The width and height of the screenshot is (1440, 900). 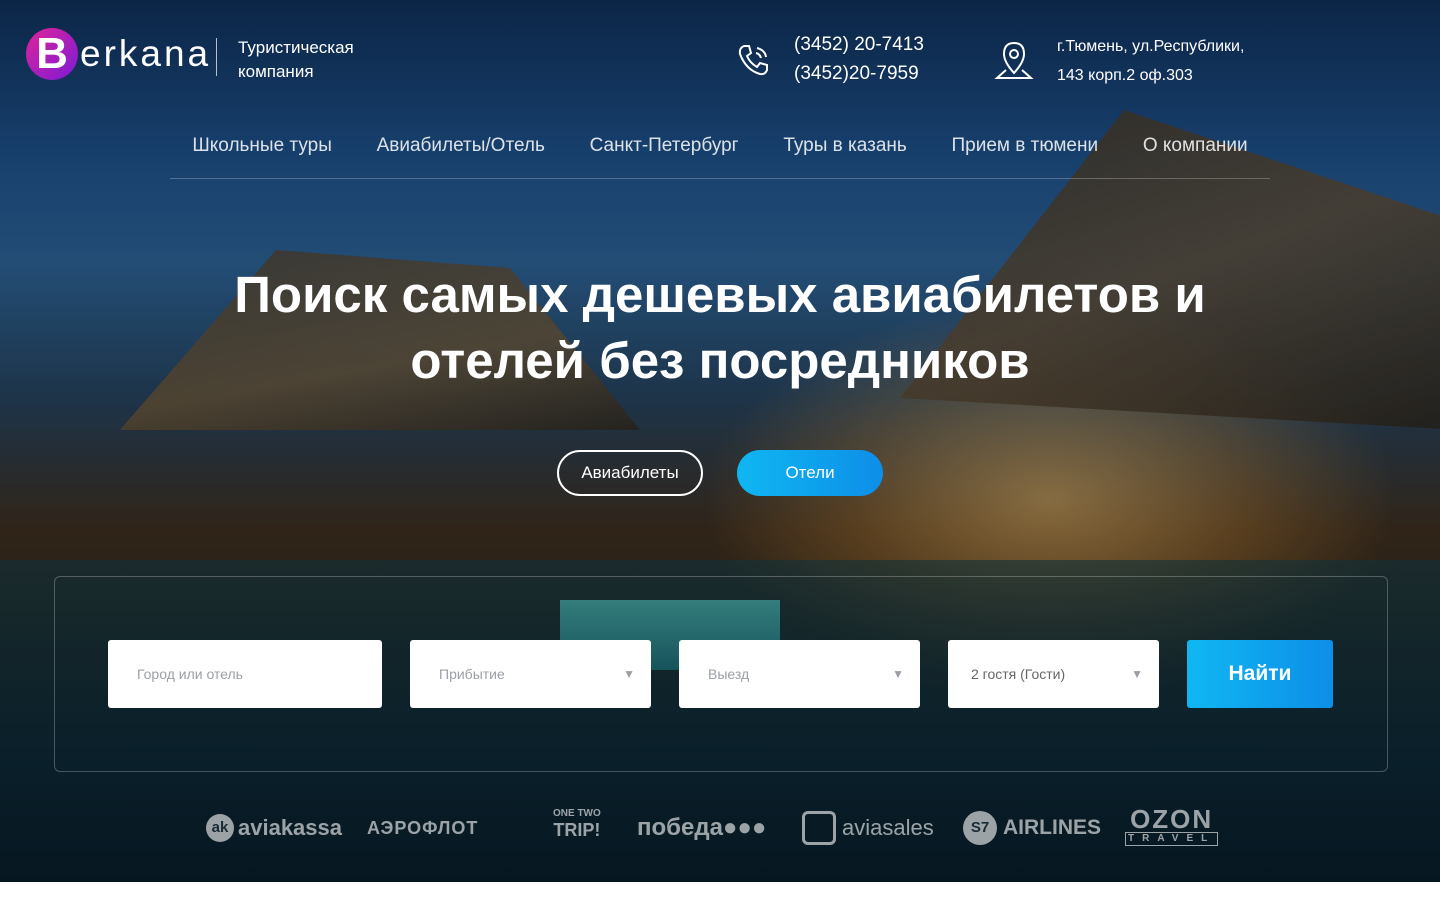 I want to click on partner-pobeda-logo: победа●●●, so click(x=701, y=828).